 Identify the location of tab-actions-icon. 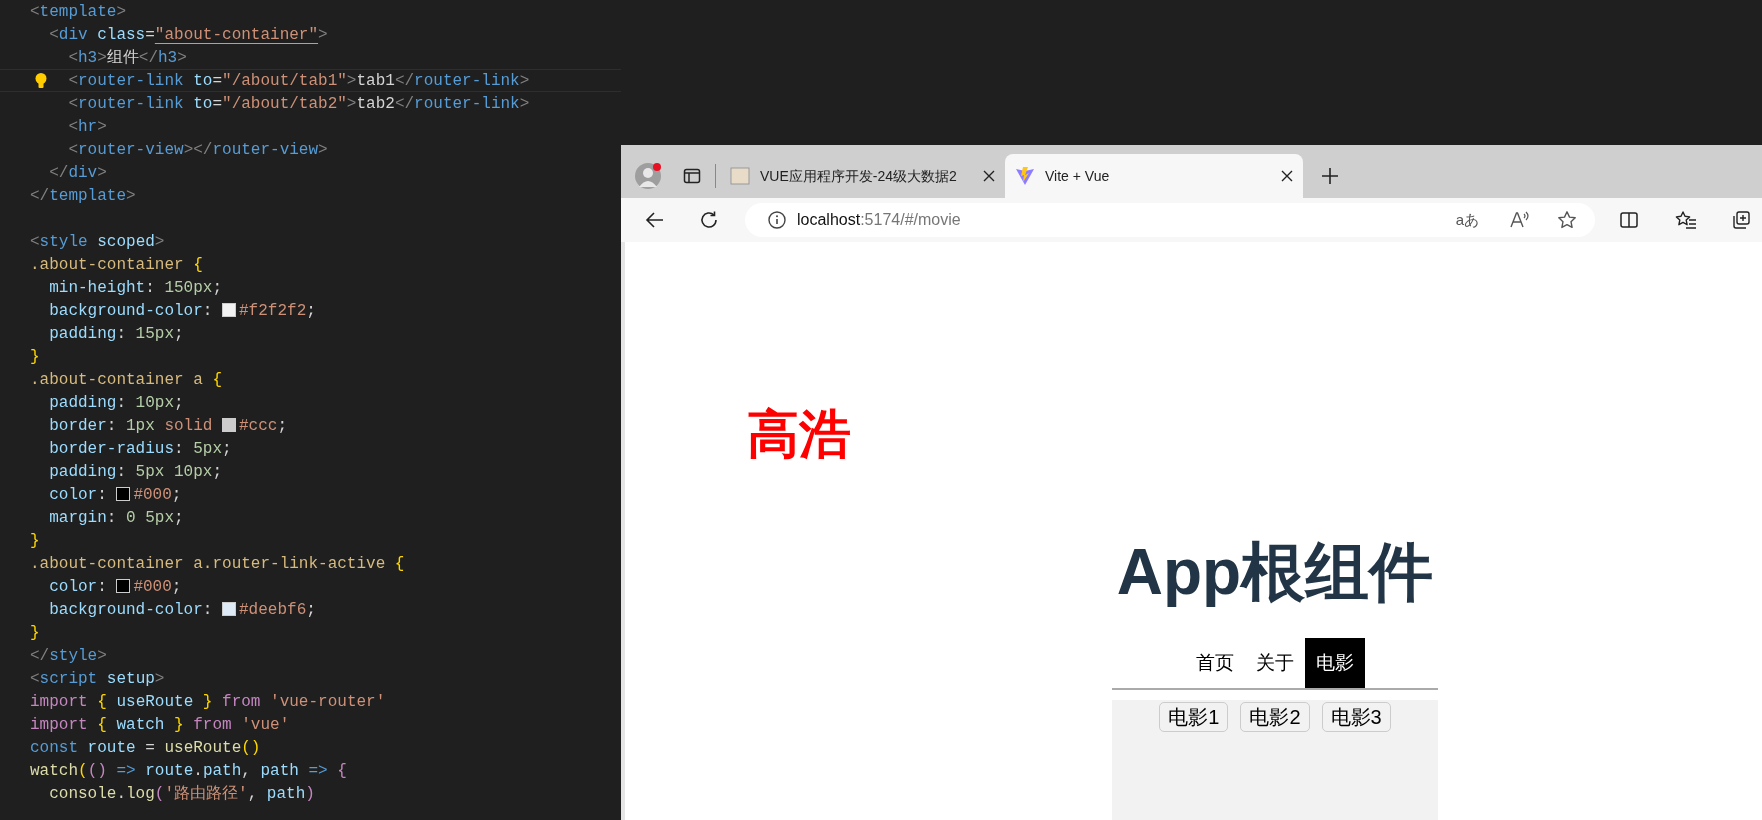
(692, 176).